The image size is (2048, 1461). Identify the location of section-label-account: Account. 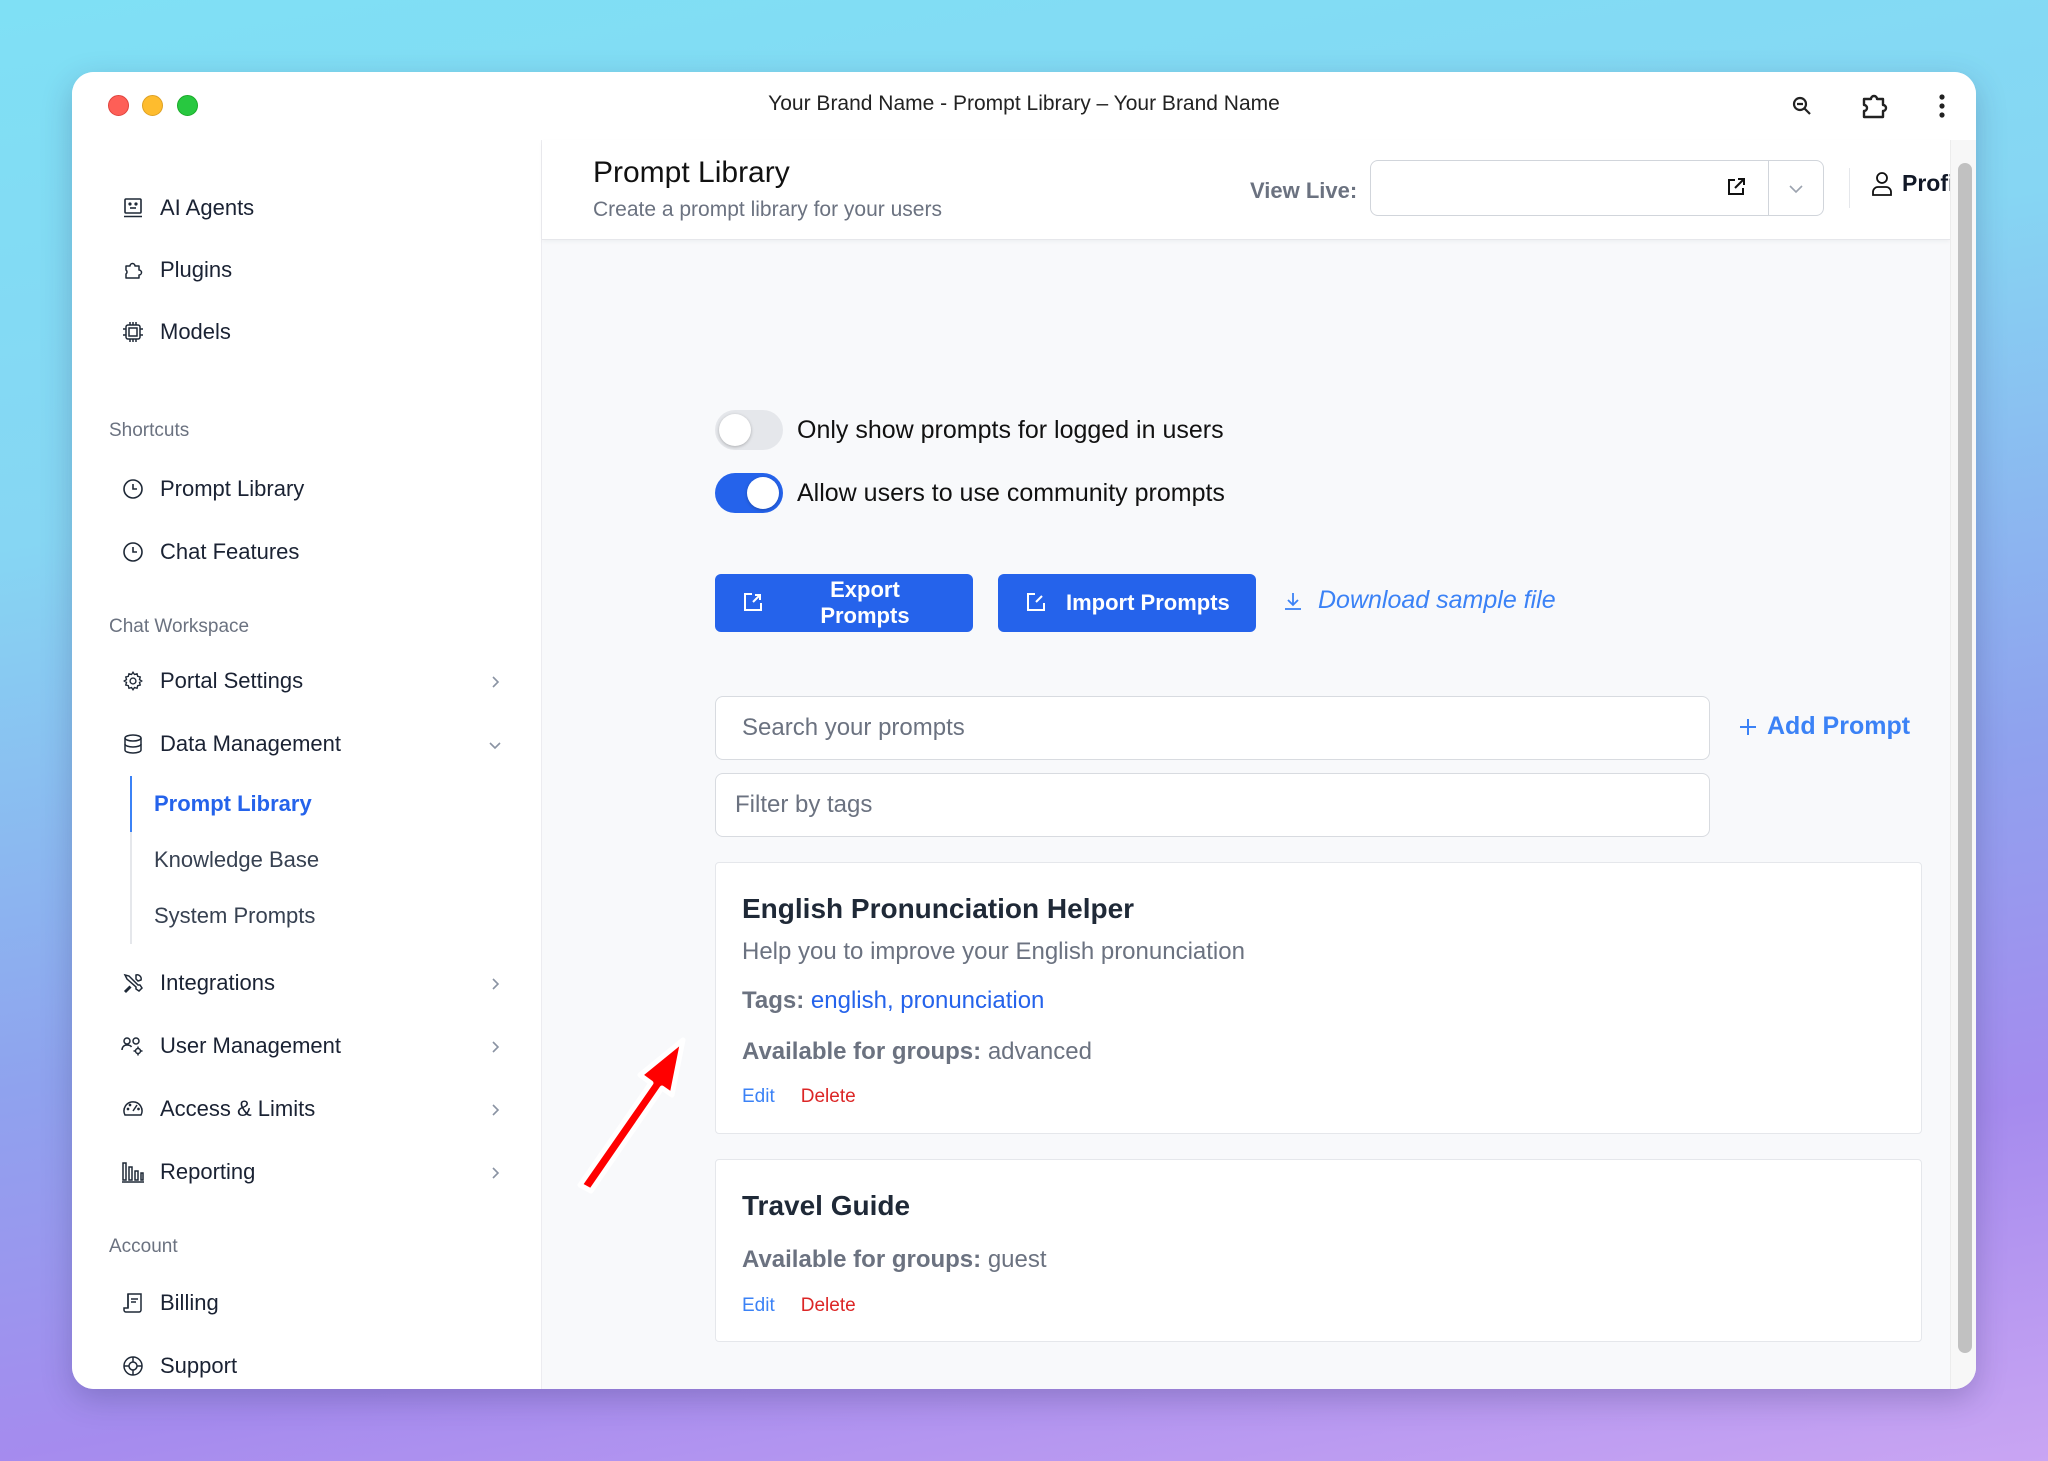
(143, 1246).